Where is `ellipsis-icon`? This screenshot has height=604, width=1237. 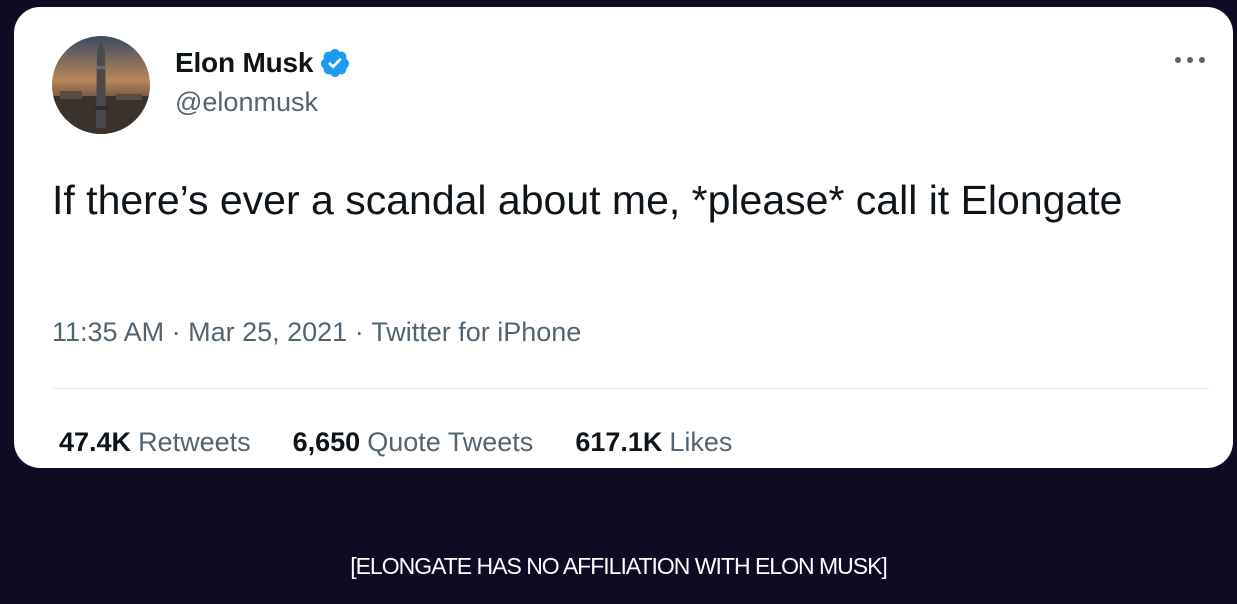
ellipsis-icon is located at coordinates (1190, 60).